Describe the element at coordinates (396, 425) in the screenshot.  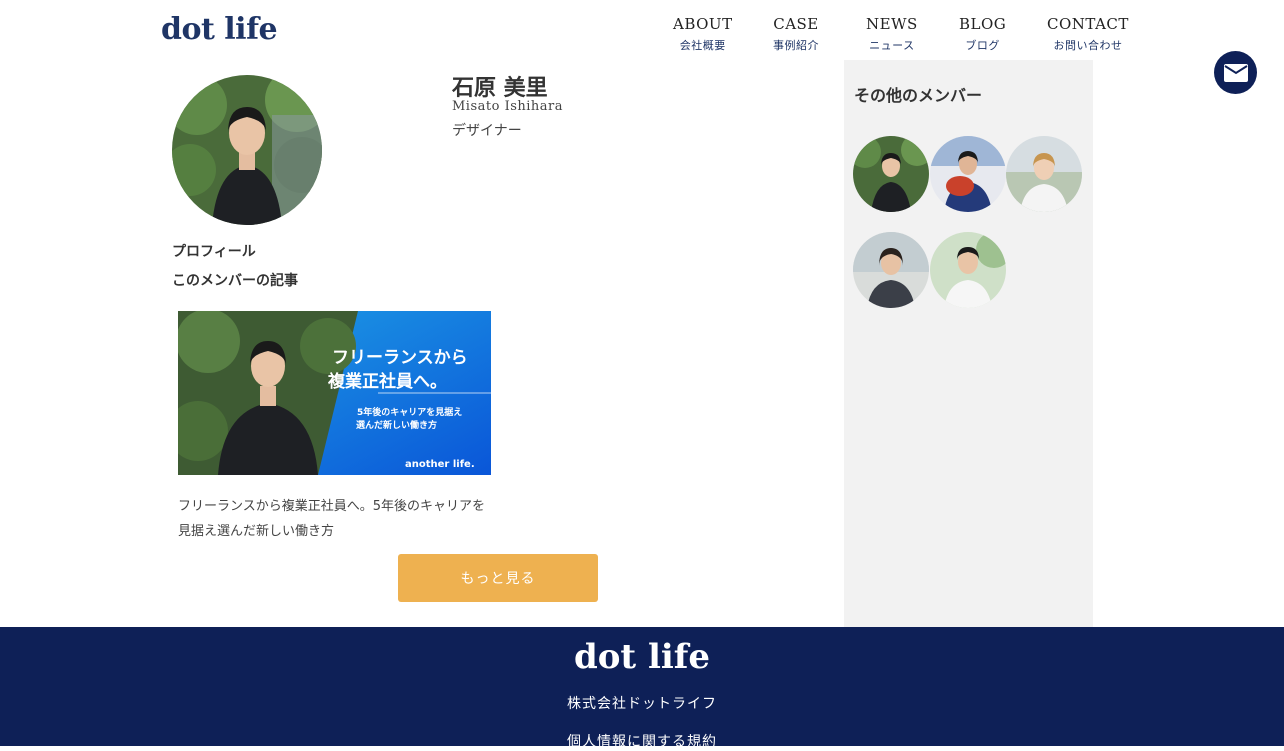
I see `article-image-sub-2: 選んだ新しい働き方` at that location.